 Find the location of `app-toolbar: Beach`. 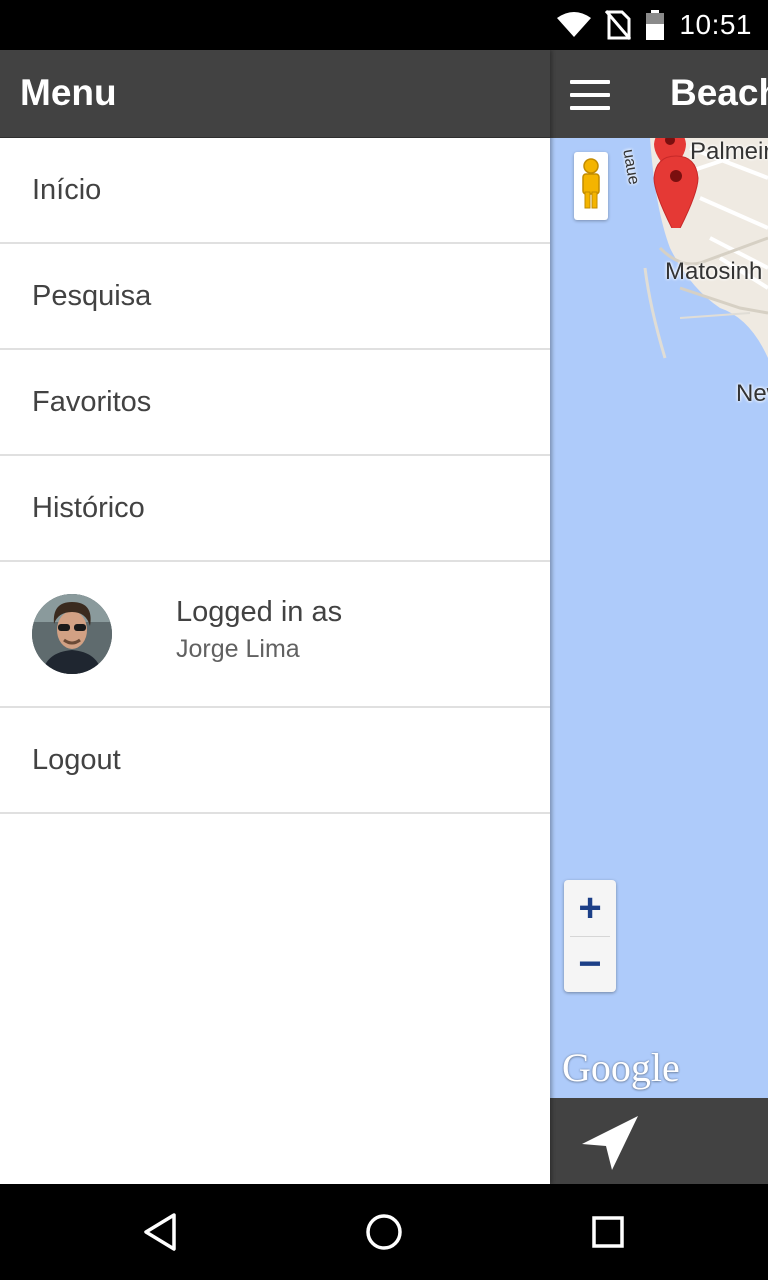

app-toolbar: Beach is located at coordinates (659, 94).